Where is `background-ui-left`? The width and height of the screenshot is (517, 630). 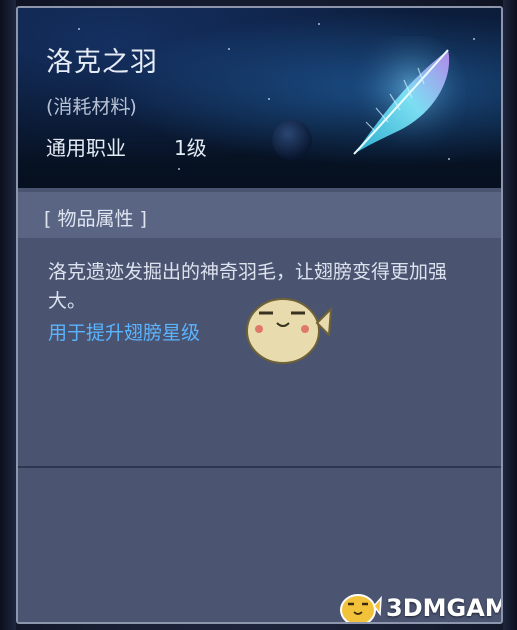 background-ui-left is located at coordinates (8, 315).